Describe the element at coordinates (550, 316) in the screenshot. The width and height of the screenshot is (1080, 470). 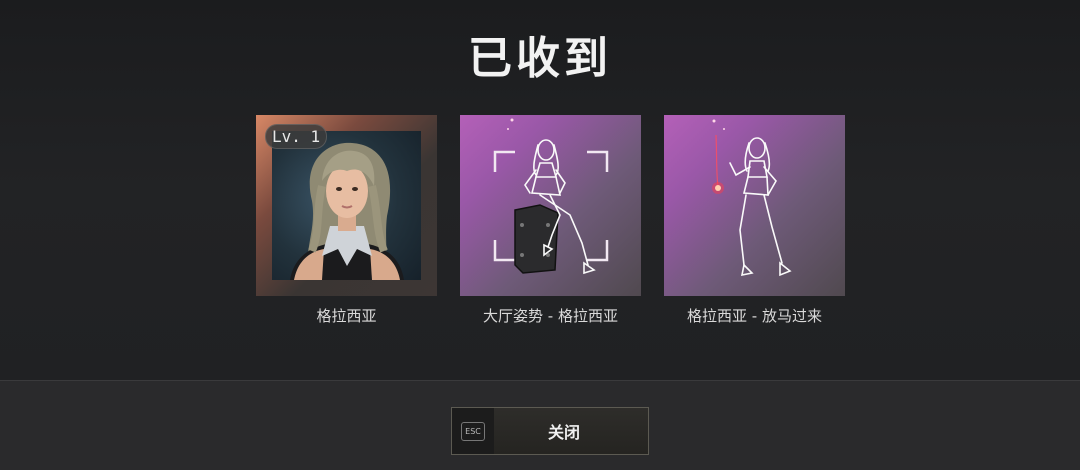
I see `reward-label: 大厅姿势 - 格拉西亚` at that location.